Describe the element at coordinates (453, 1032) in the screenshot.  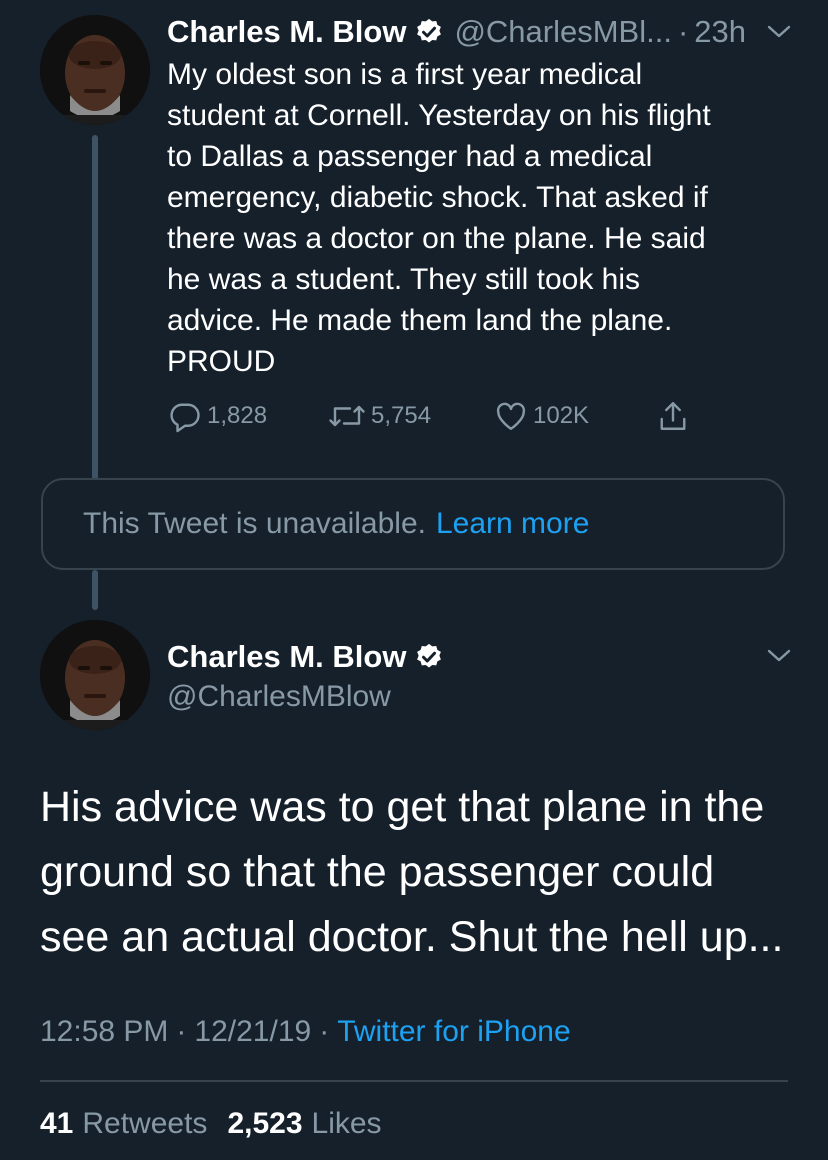
I see `source-link: Twitter for iPhone` at that location.